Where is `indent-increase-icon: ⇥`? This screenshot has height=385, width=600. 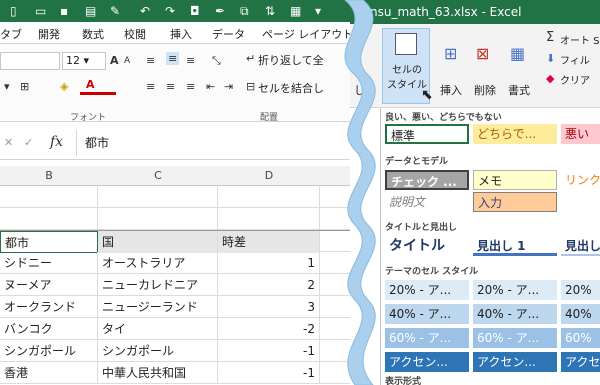 indent-increase-icon: ⇥ is located at coordinates (228, 86).